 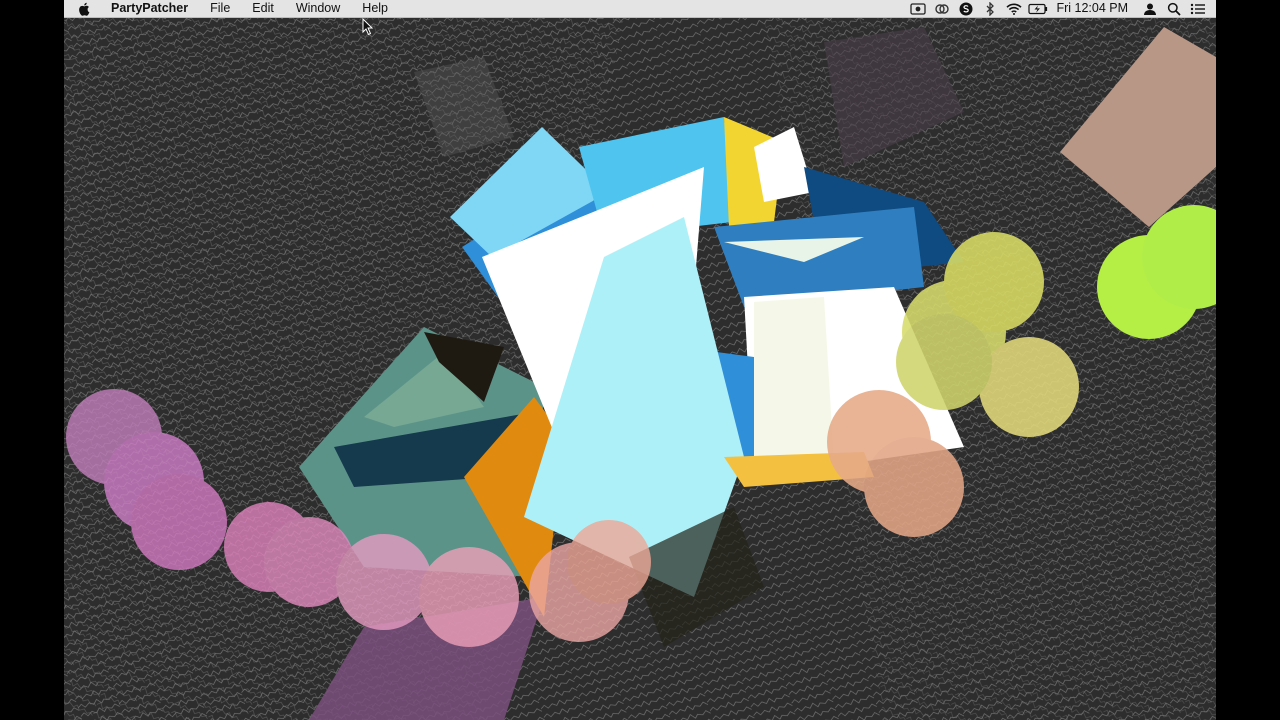 I want to click on battery-charging-icon, so click(x=1038, y=8).